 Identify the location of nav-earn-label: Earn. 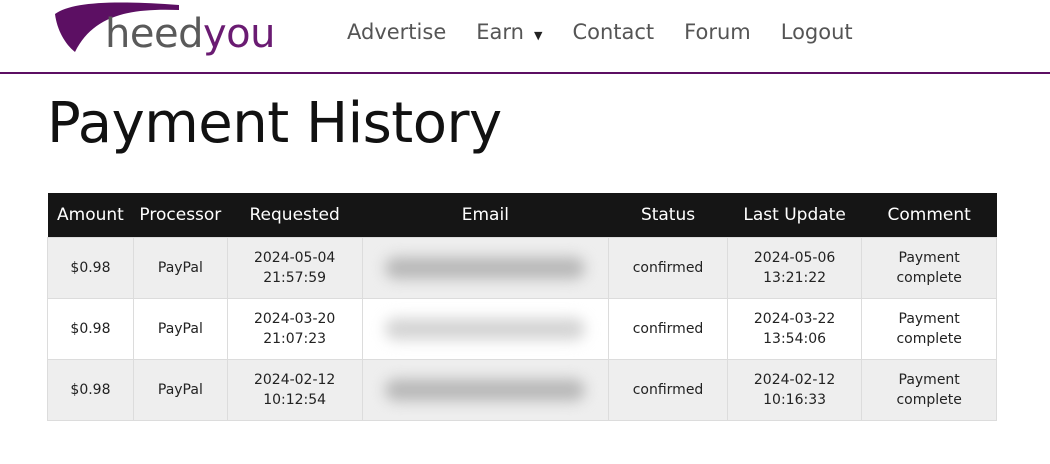
(500, 32).